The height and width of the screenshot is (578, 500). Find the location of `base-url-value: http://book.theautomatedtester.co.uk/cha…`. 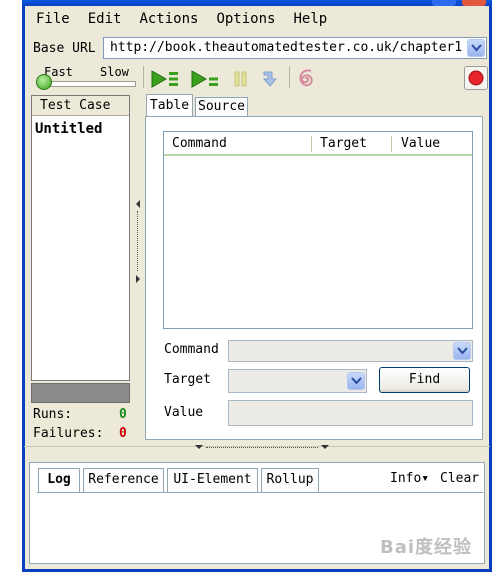

base-url-value: http://book.theautomatedtester.co.uk/cha… is located at coordinates (286, 47).